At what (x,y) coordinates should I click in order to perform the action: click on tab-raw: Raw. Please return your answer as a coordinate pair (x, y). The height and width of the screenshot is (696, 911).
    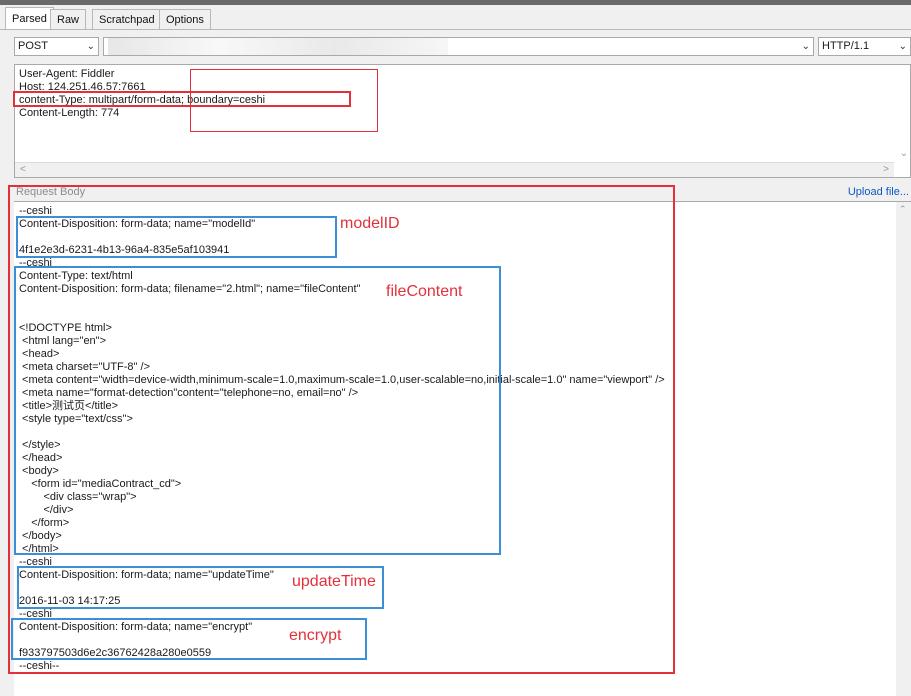
    Looking at the image, I should click on (68, 19).